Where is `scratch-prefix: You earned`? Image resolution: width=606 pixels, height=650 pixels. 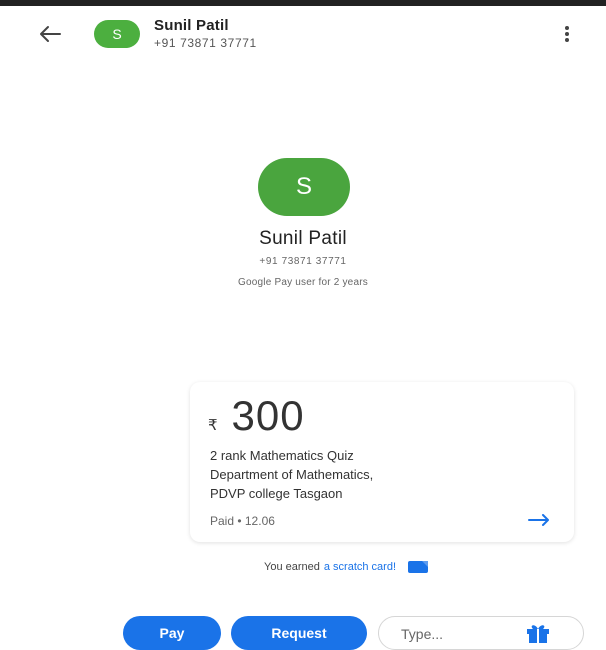 scratch-prefix: You earned is located at coordinates (292, 567).